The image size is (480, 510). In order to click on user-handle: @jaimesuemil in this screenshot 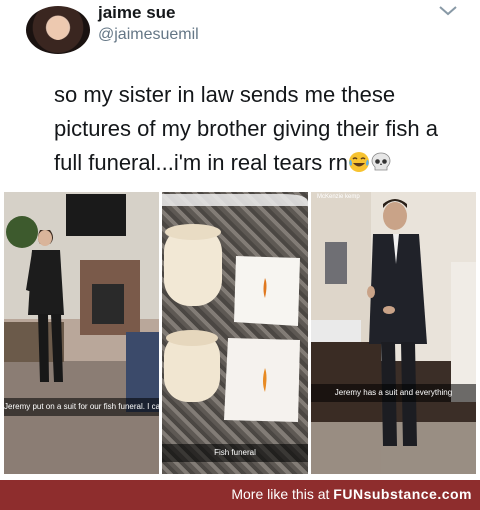, I will do `click(148, 35)`.